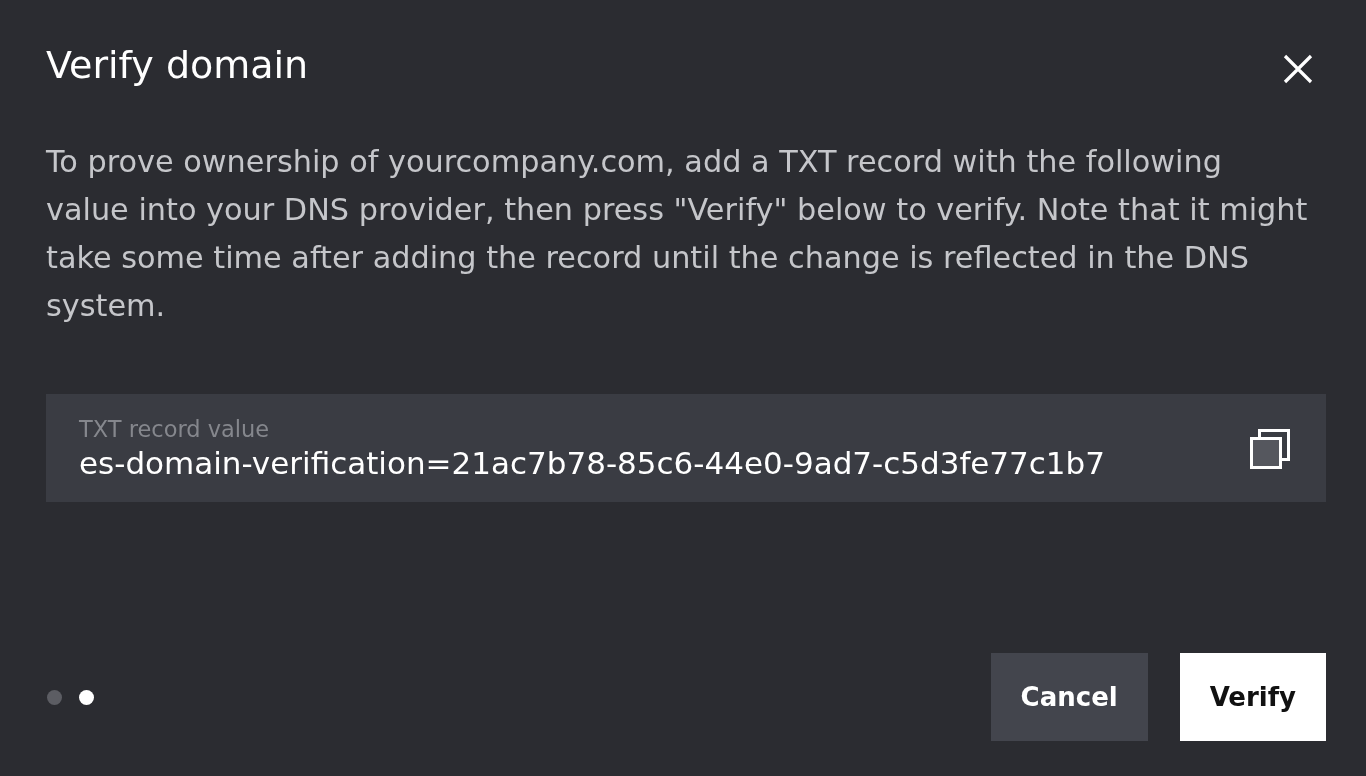  Describe the element at coordinates (174, 429) in the screenshot. I see `field-label: TXT record value` at that location.